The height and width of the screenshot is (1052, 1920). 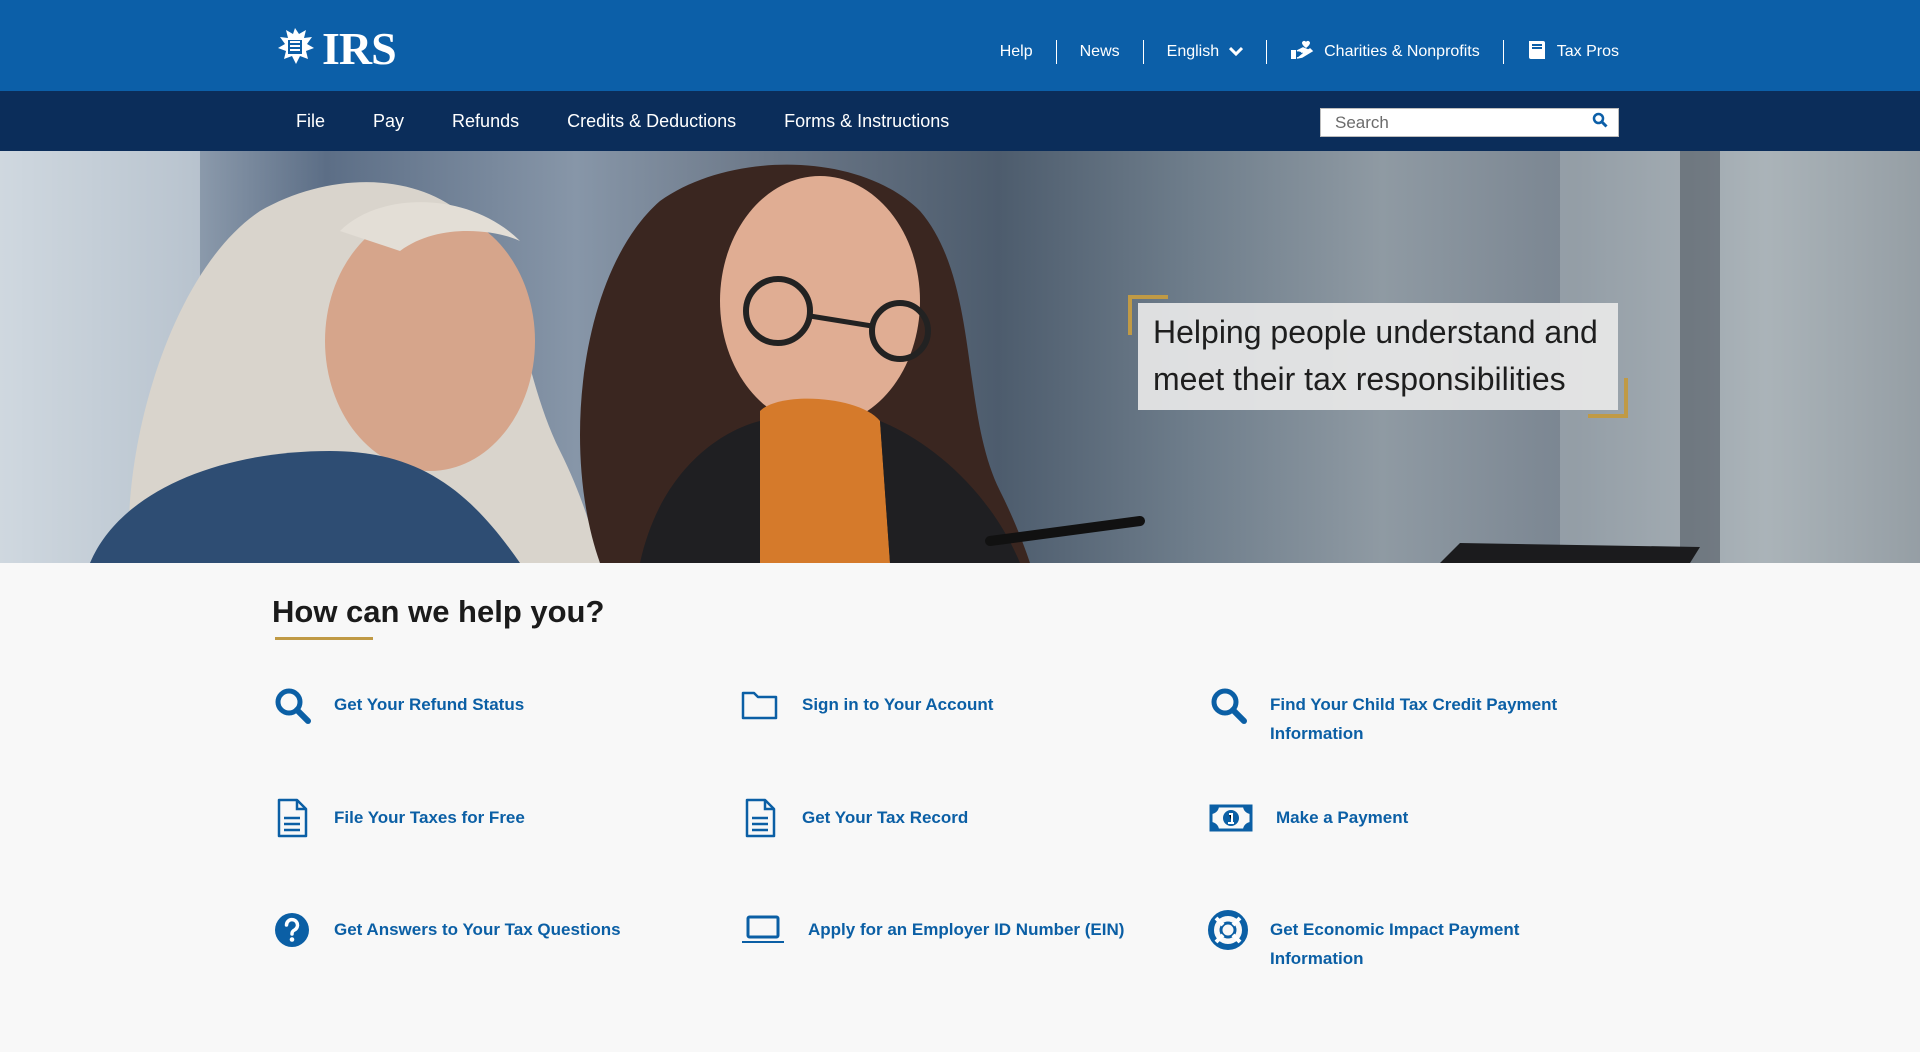 I want to click on news-link-label: News, so click(x=1099, y=51).